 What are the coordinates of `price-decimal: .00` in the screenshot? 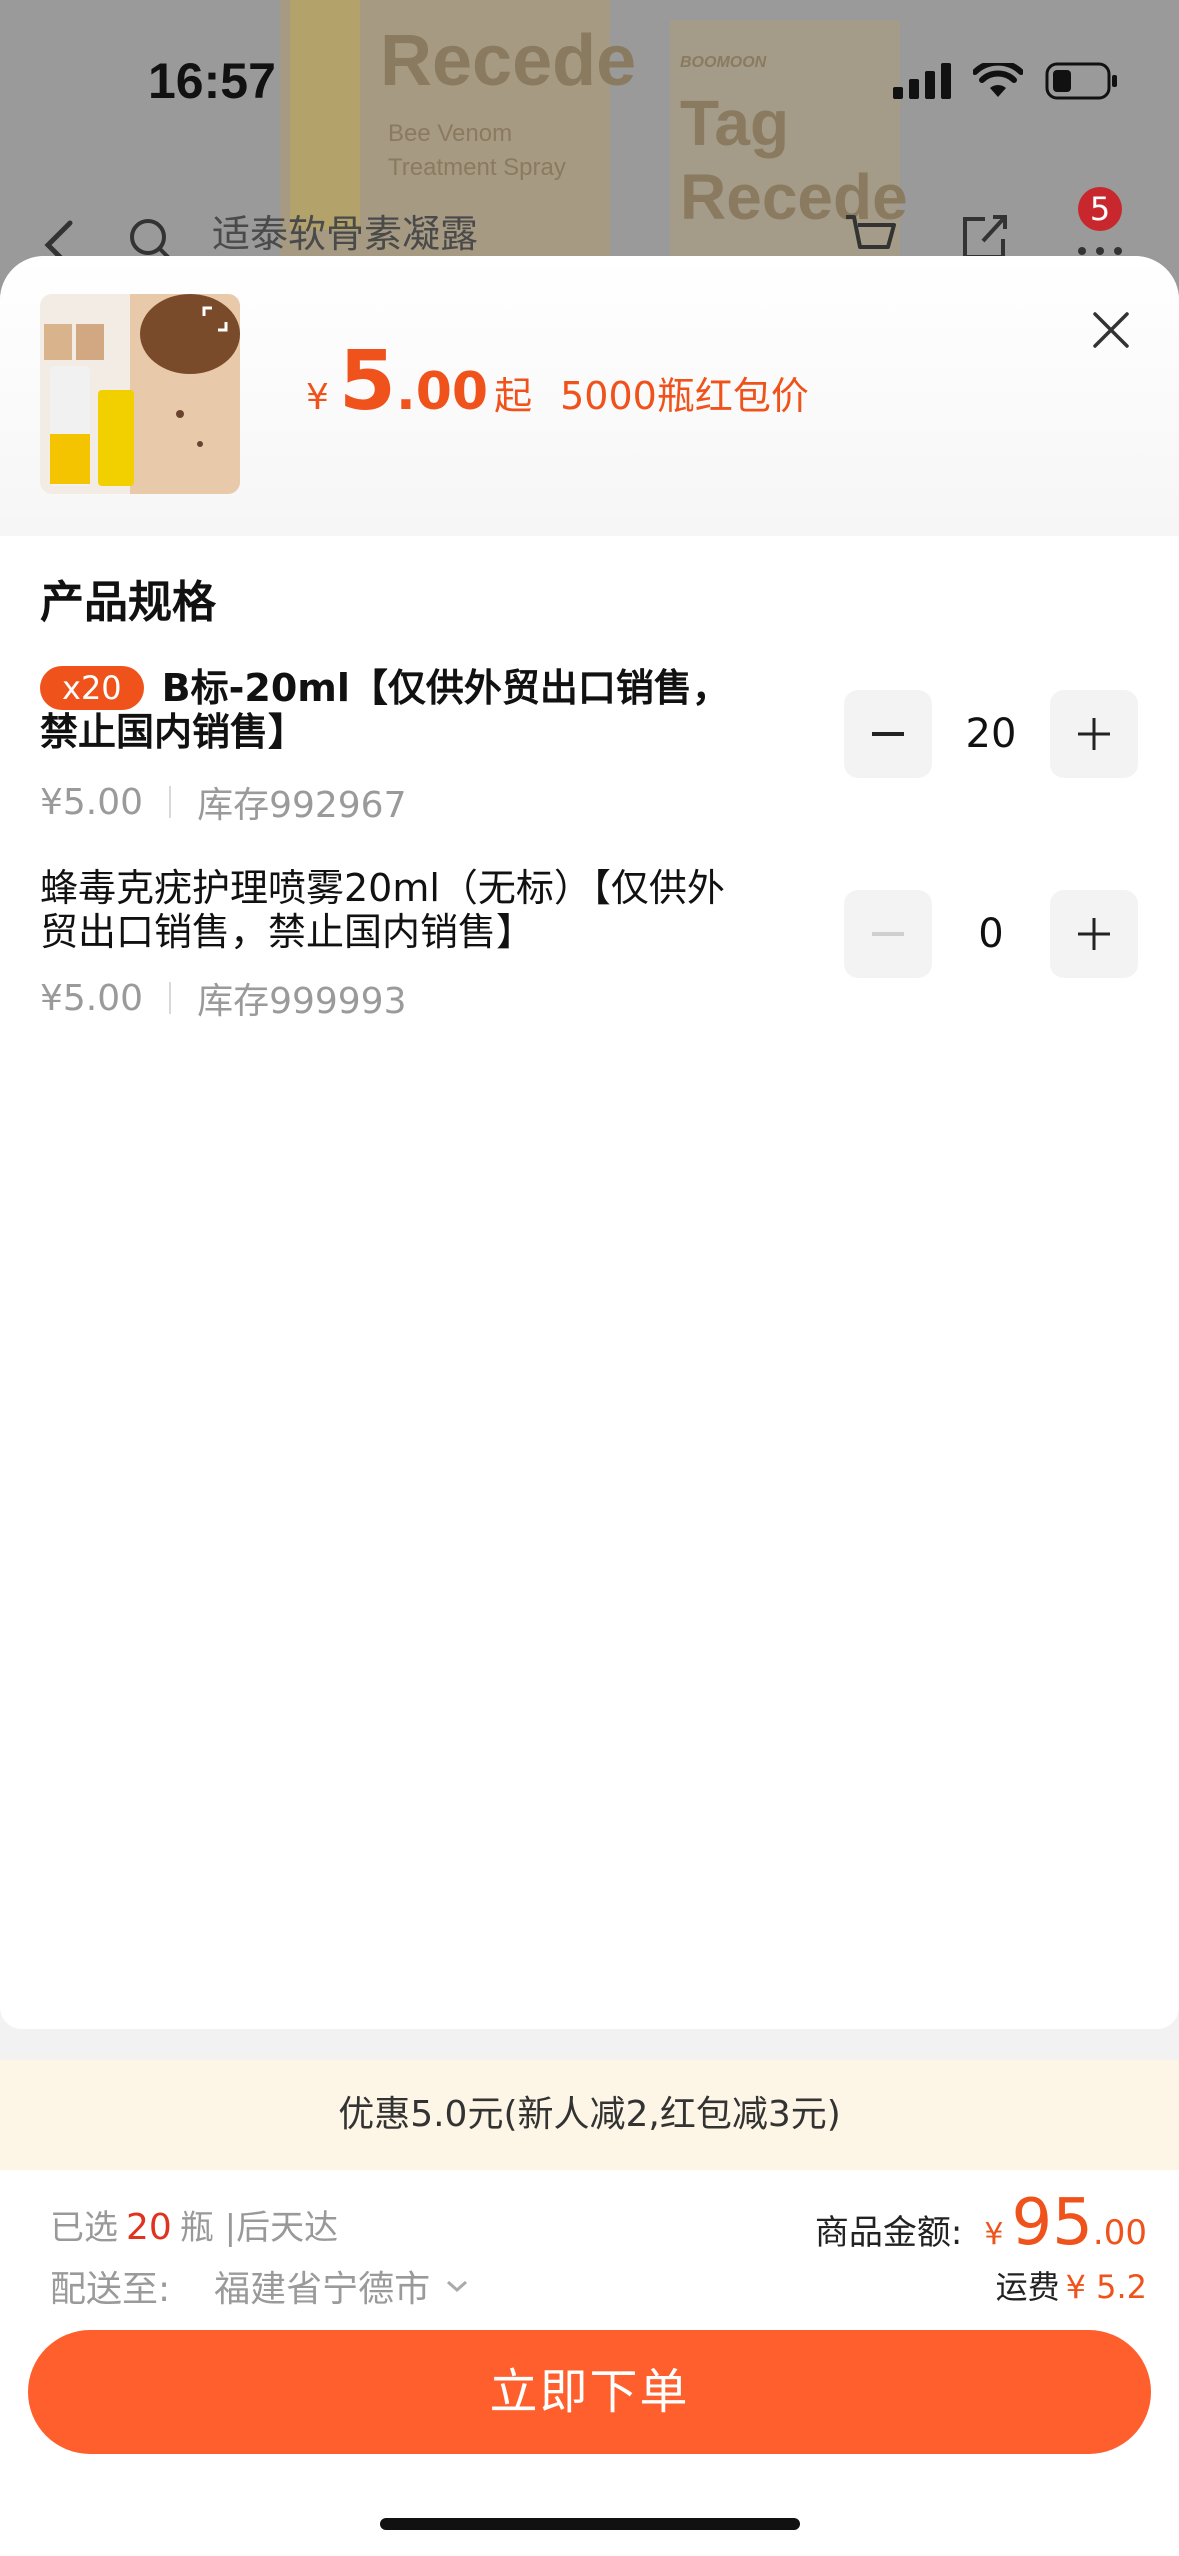 It's located at (442, 392).